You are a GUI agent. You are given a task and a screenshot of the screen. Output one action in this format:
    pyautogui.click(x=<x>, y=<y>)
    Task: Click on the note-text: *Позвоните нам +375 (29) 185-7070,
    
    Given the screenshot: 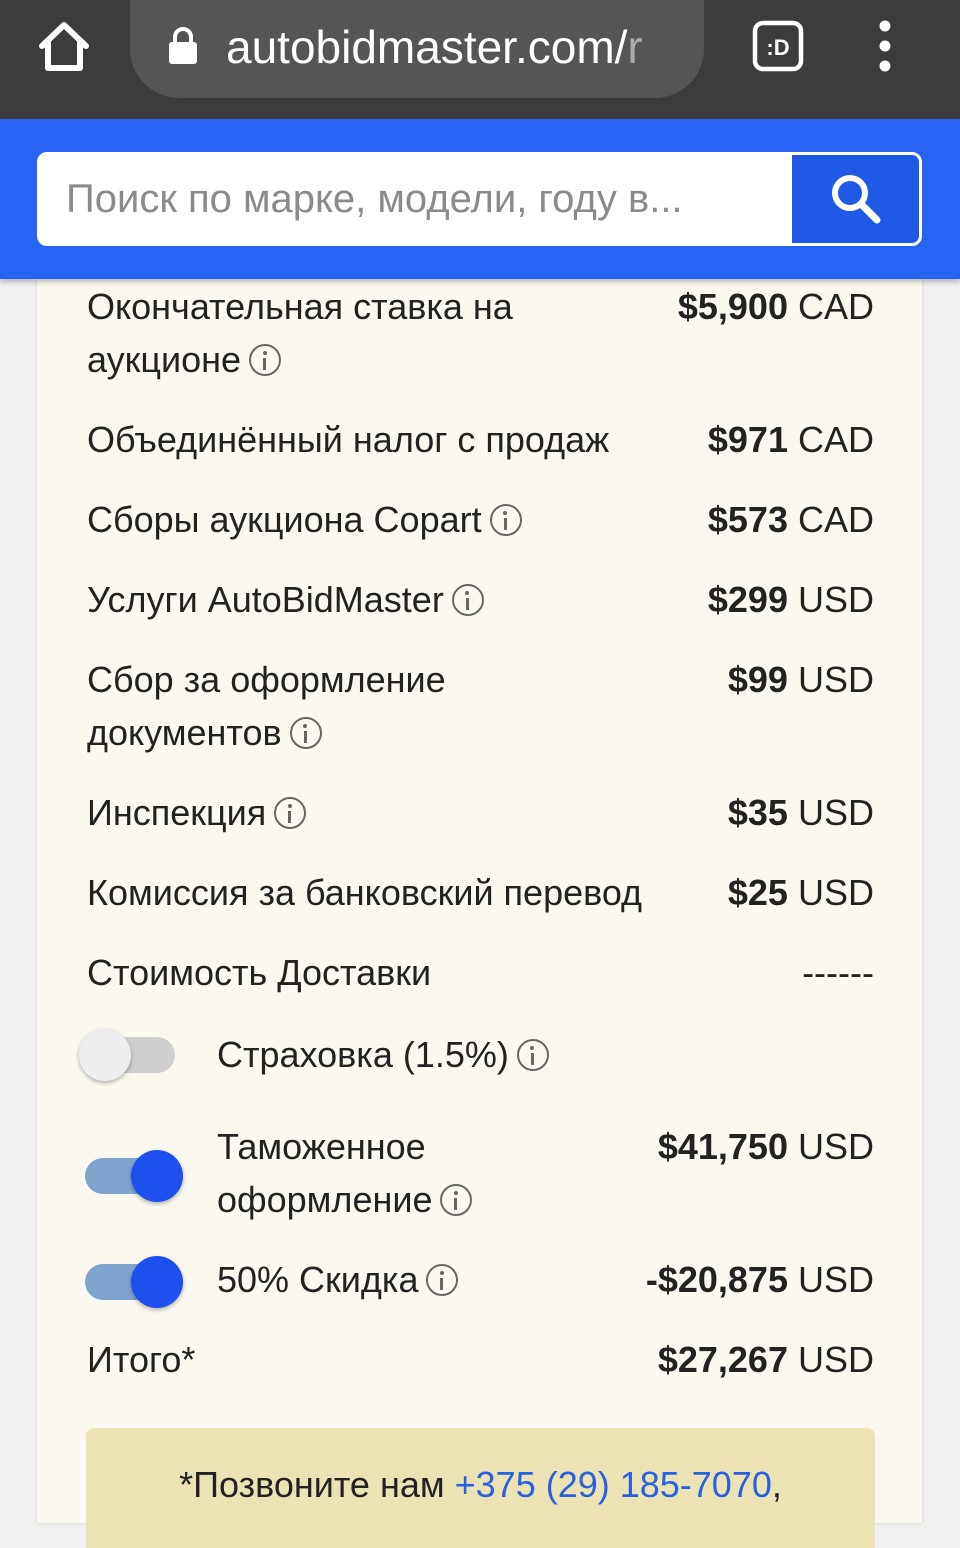 What is the action you would take?
    pyautogui.click(x=480, y=1484)
    